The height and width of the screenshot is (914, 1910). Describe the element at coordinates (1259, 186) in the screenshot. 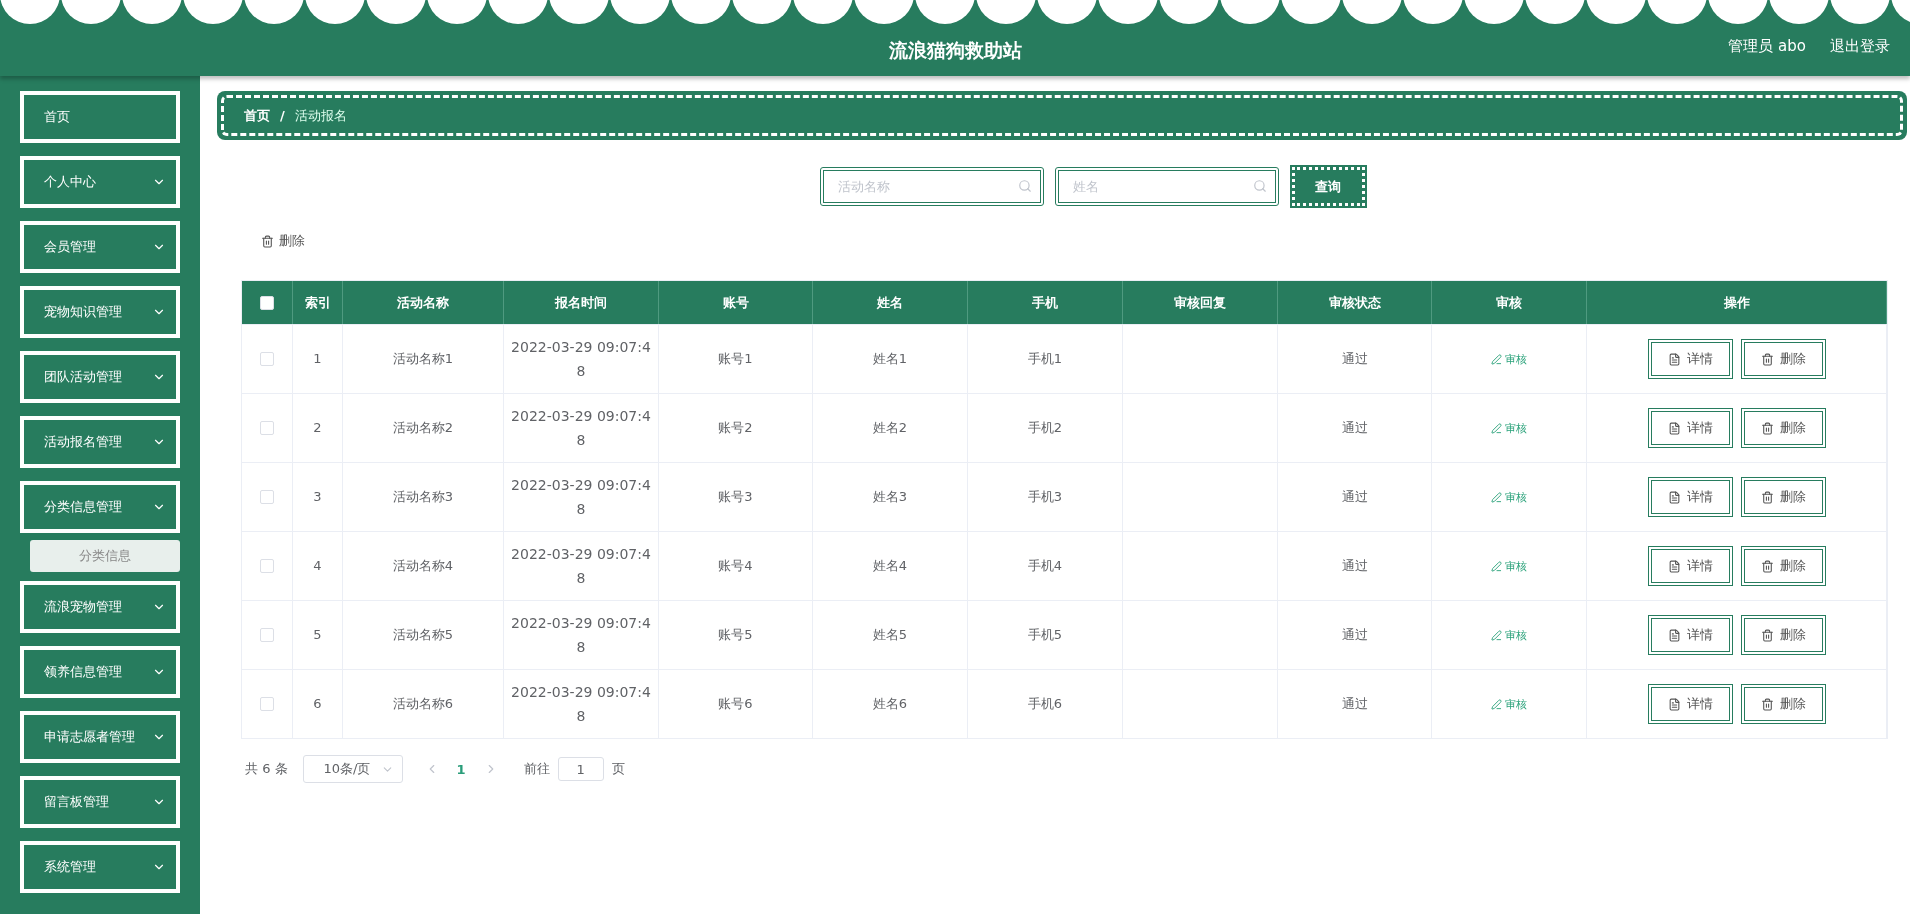

I see `search-icon` at that location.